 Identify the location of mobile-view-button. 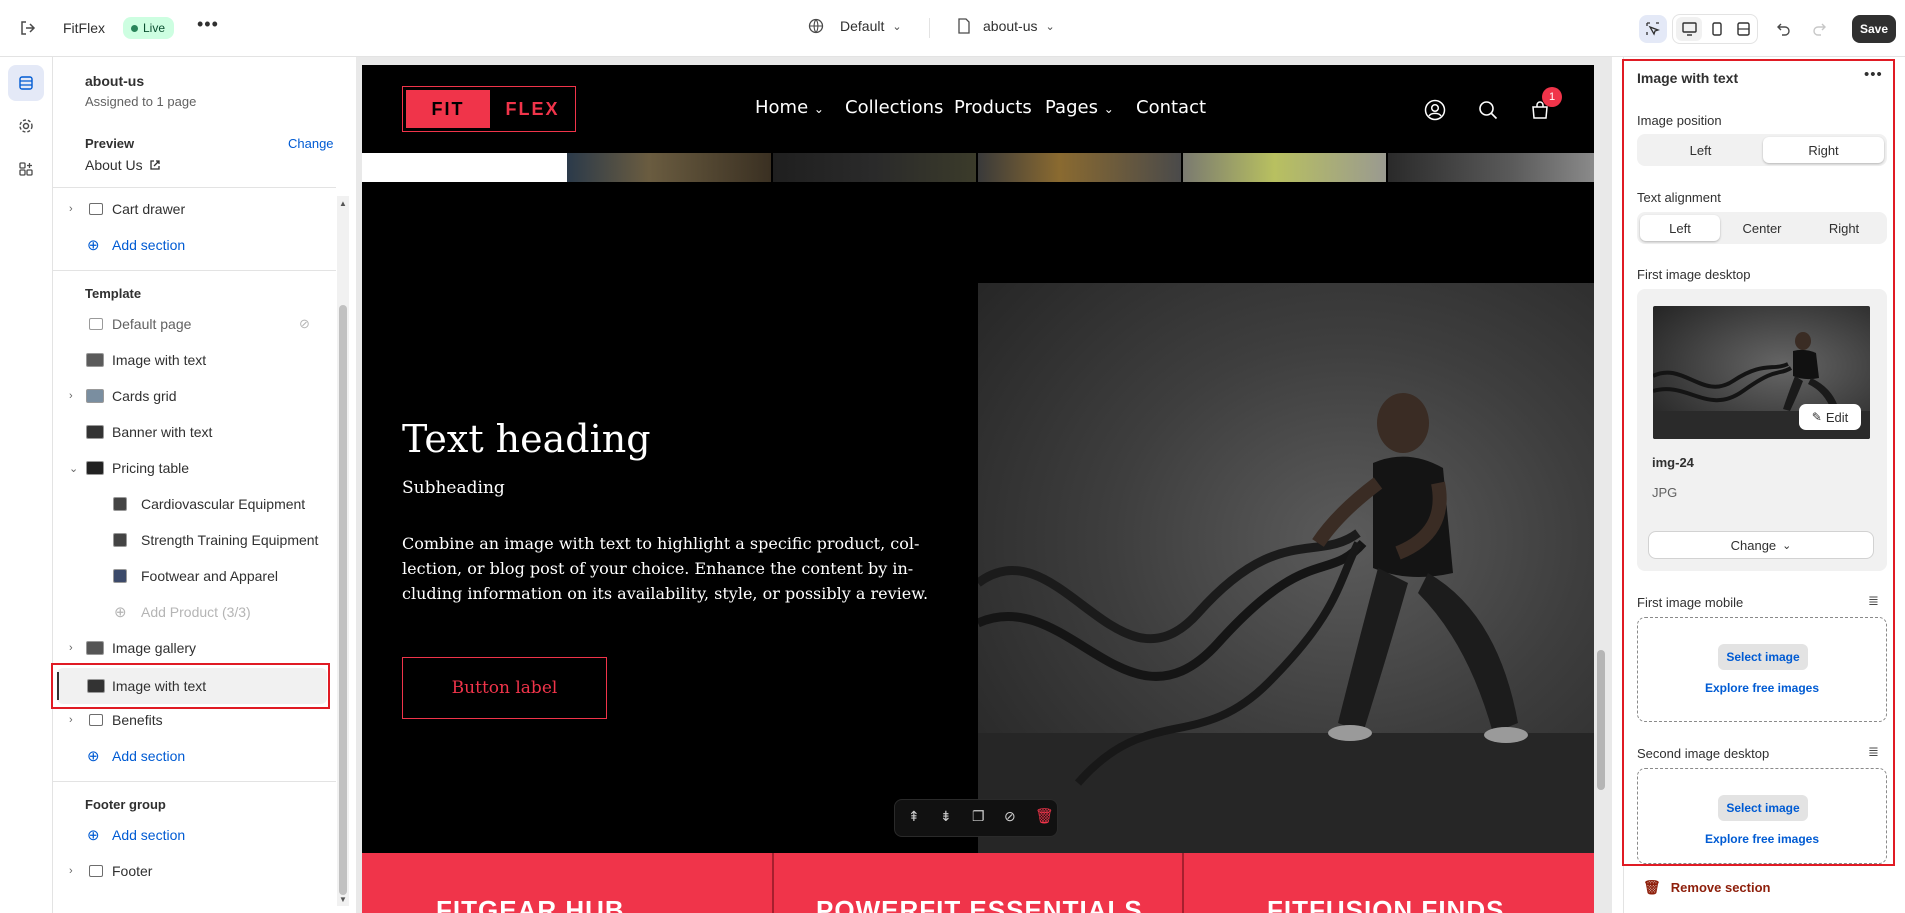
(1717, 29).